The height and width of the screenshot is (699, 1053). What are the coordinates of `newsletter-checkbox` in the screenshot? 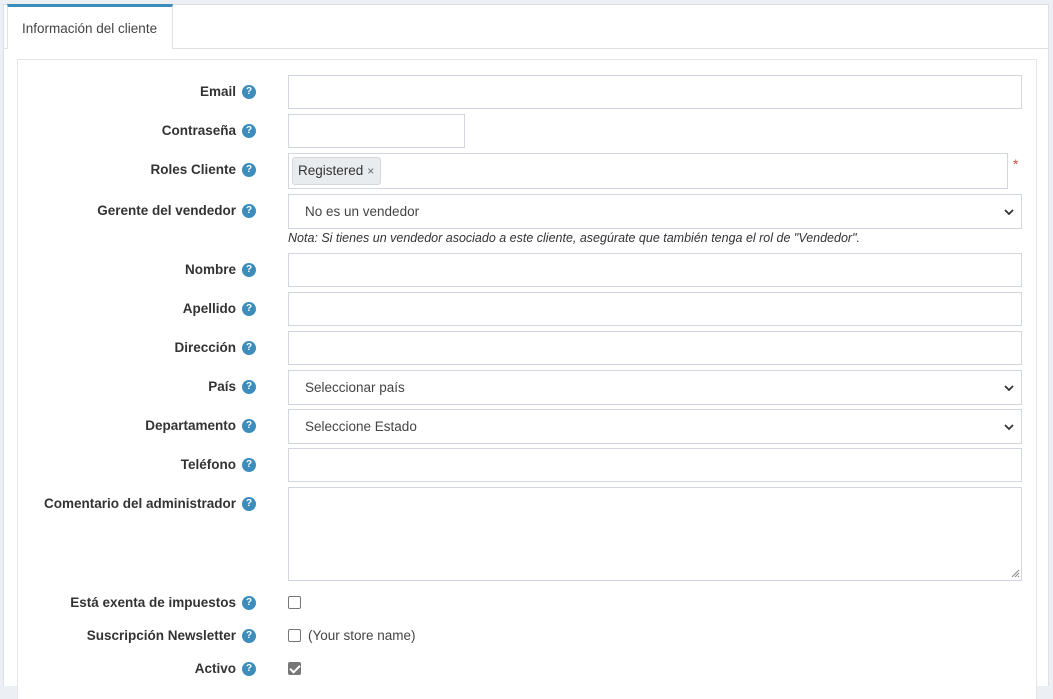 It's located at (294, 635).